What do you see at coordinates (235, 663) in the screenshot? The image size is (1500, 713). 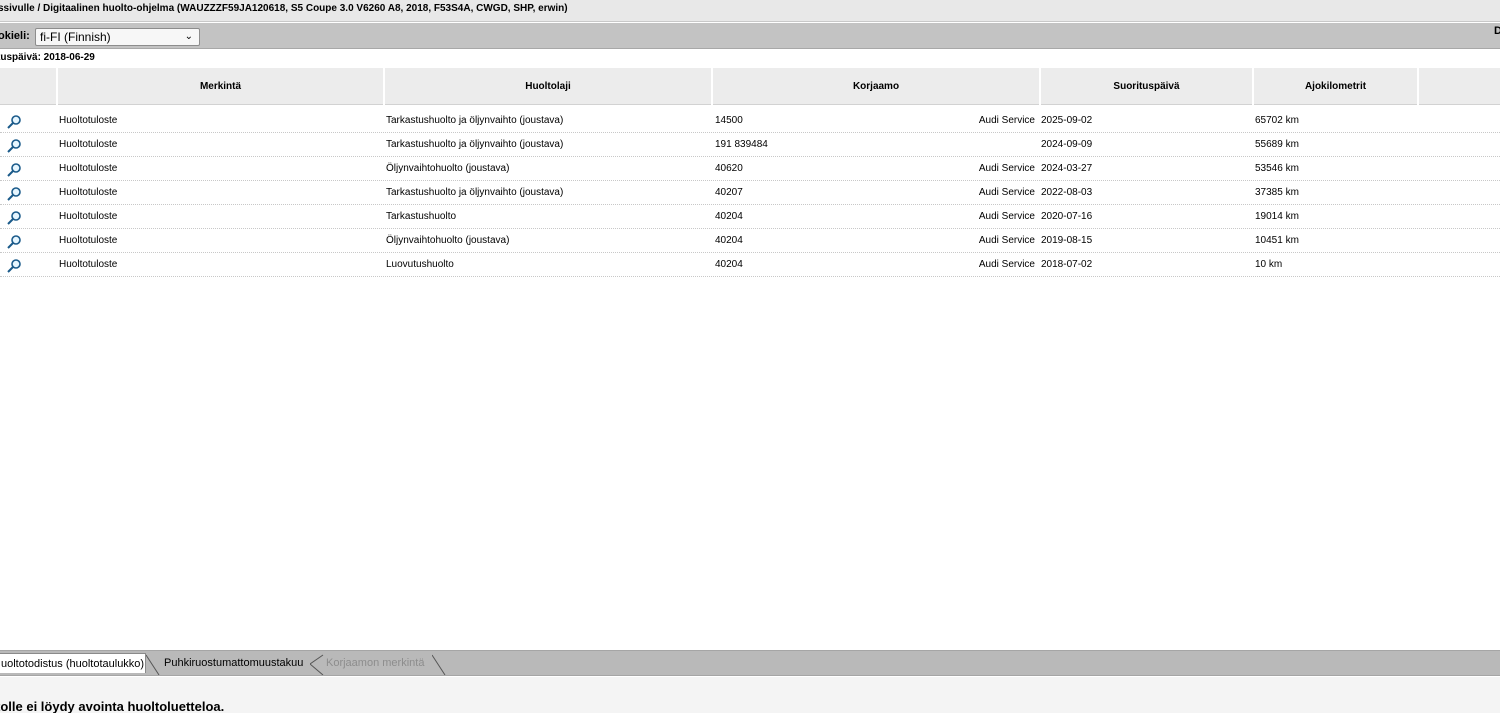 I see `tab-rust-warranty: Puhkiruostumattomuustakuu` at bounding box center [235, 663].